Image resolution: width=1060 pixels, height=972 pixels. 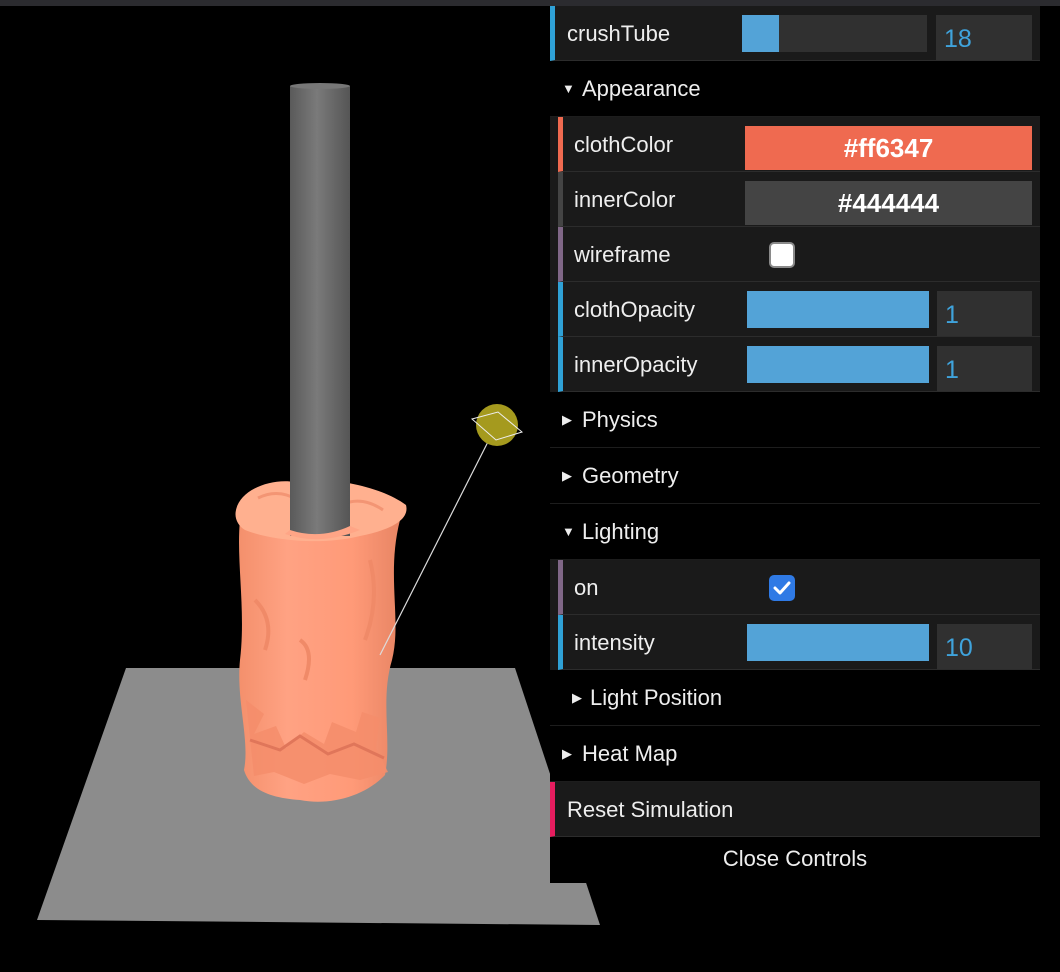 I want to click on folder-geometry: ▶ Geometry, so click(x=795, y=476).